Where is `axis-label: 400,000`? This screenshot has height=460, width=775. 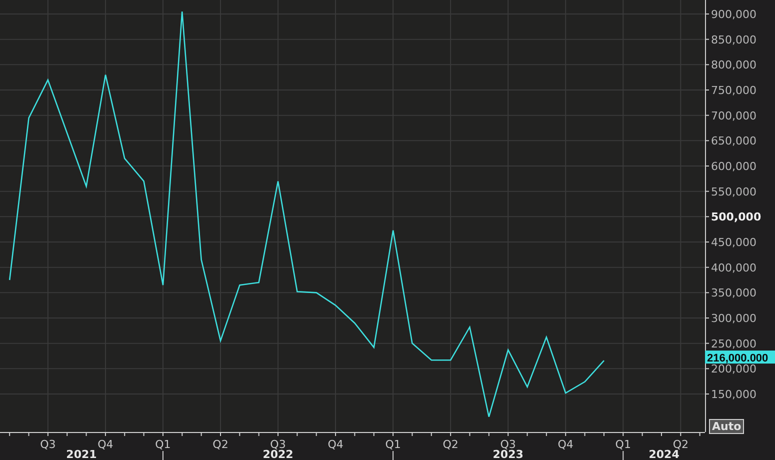 axis-label: 400,000 is located at coordinates (733, 267).